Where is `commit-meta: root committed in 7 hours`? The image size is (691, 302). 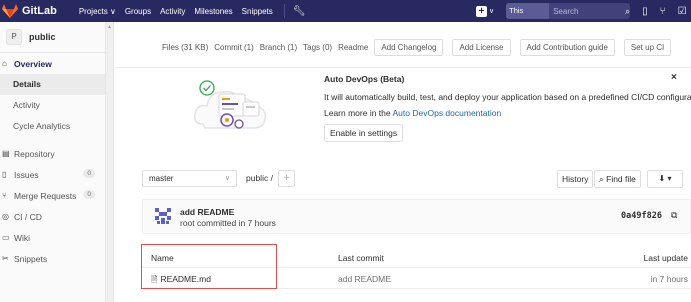
commit-meta: root committed in 7 hours is located at coordinates (228, 223).